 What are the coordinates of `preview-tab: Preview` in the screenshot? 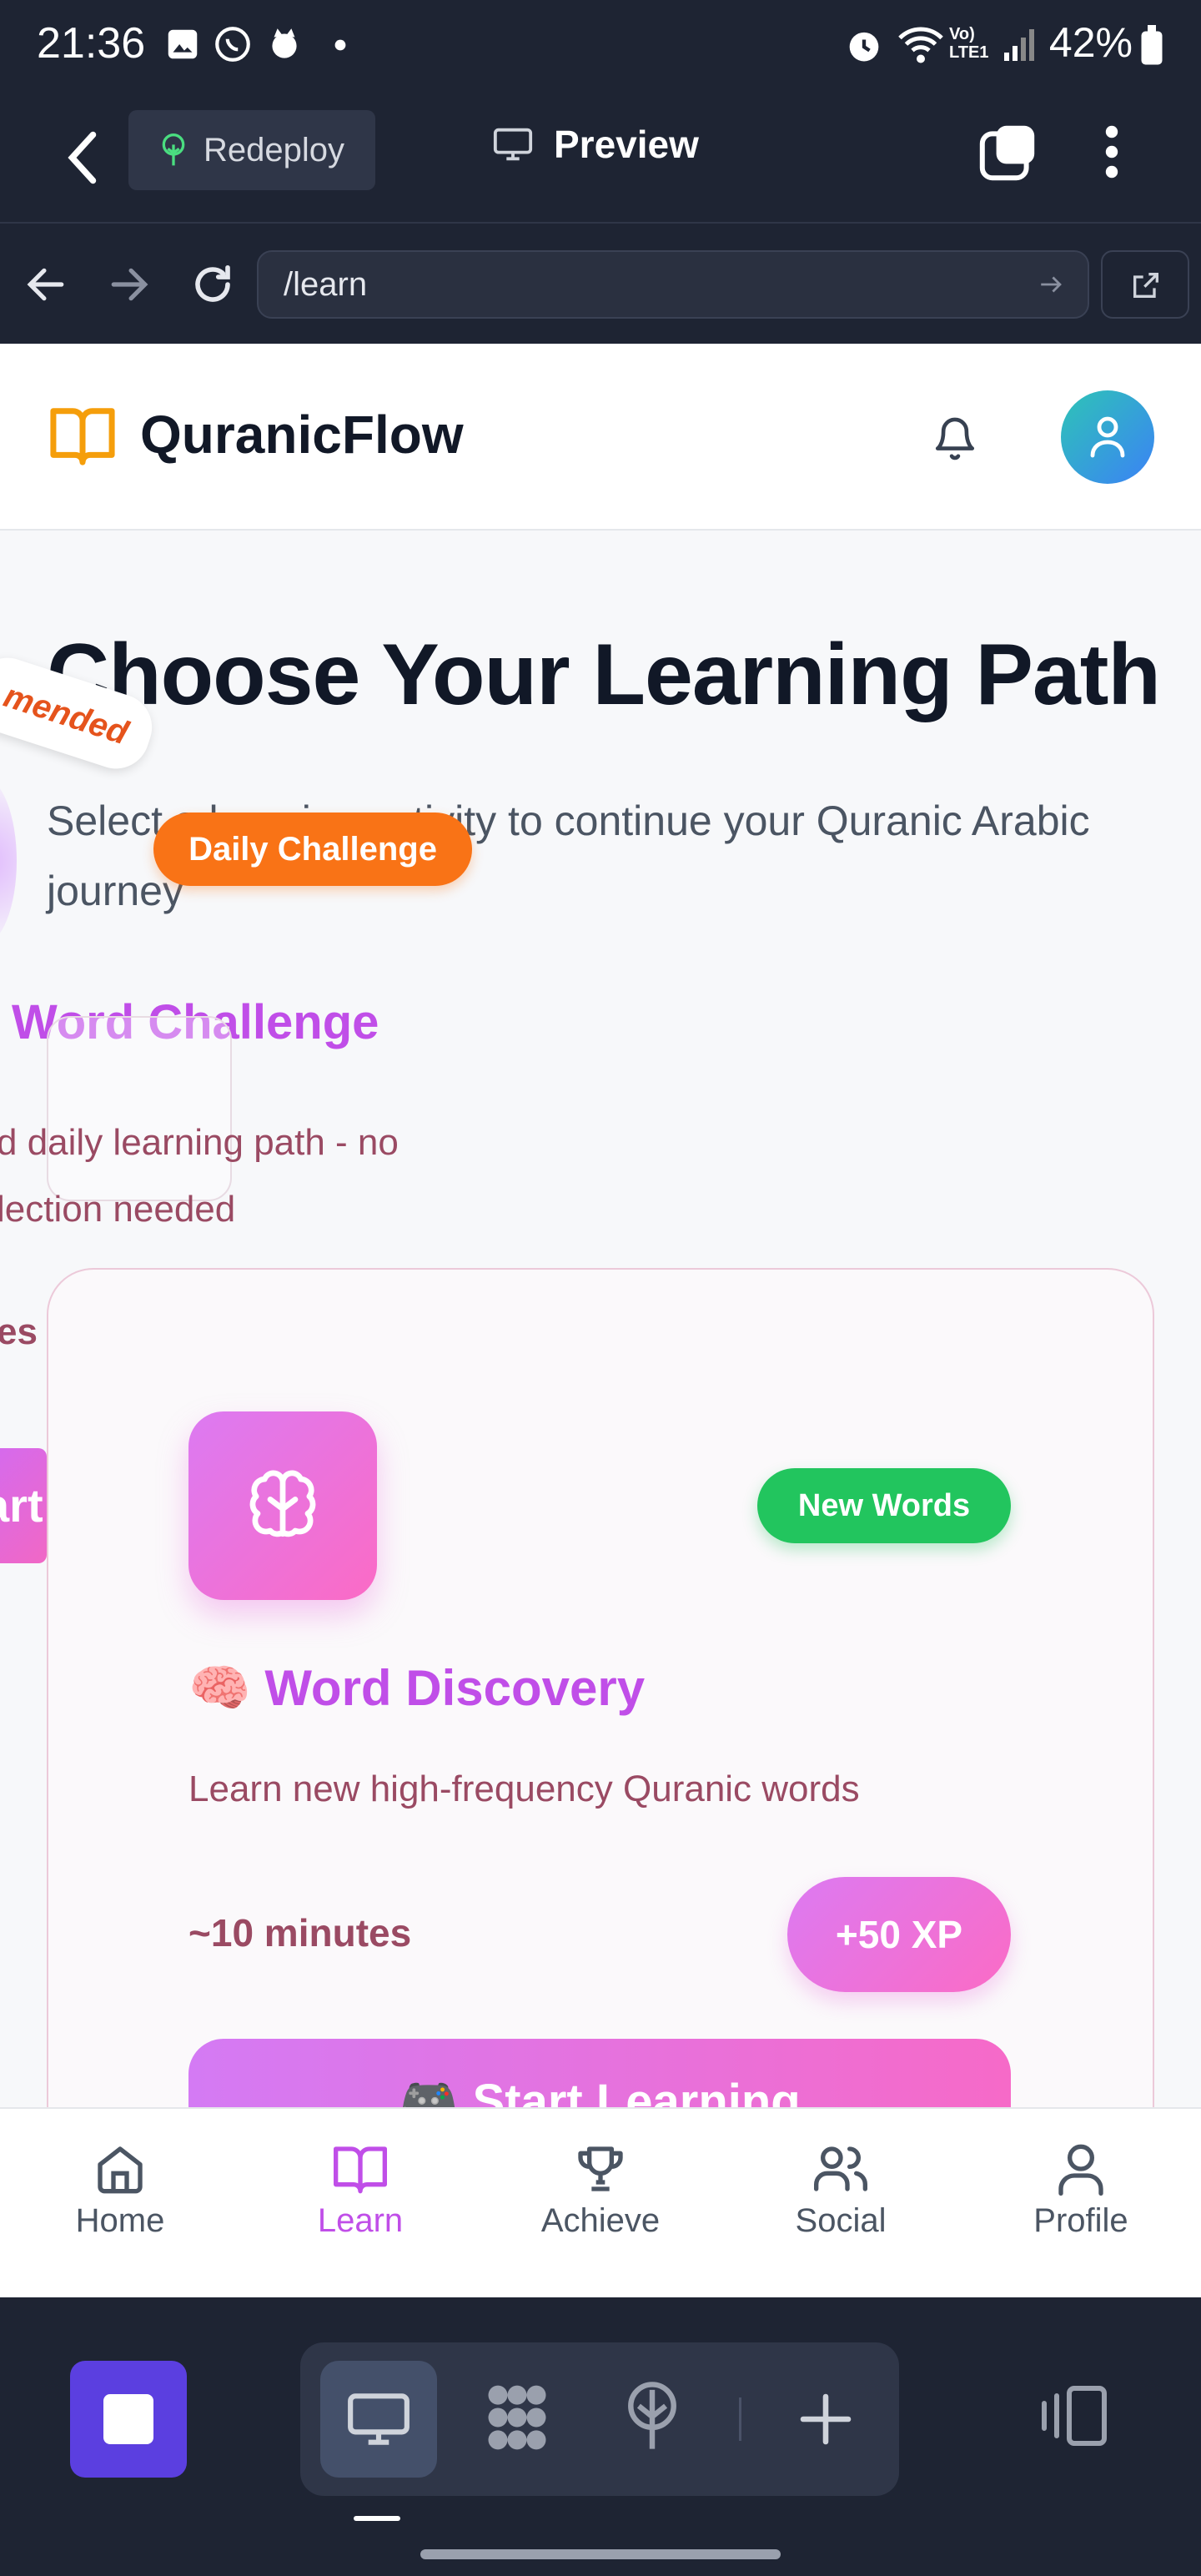 It's located at (596, 144).